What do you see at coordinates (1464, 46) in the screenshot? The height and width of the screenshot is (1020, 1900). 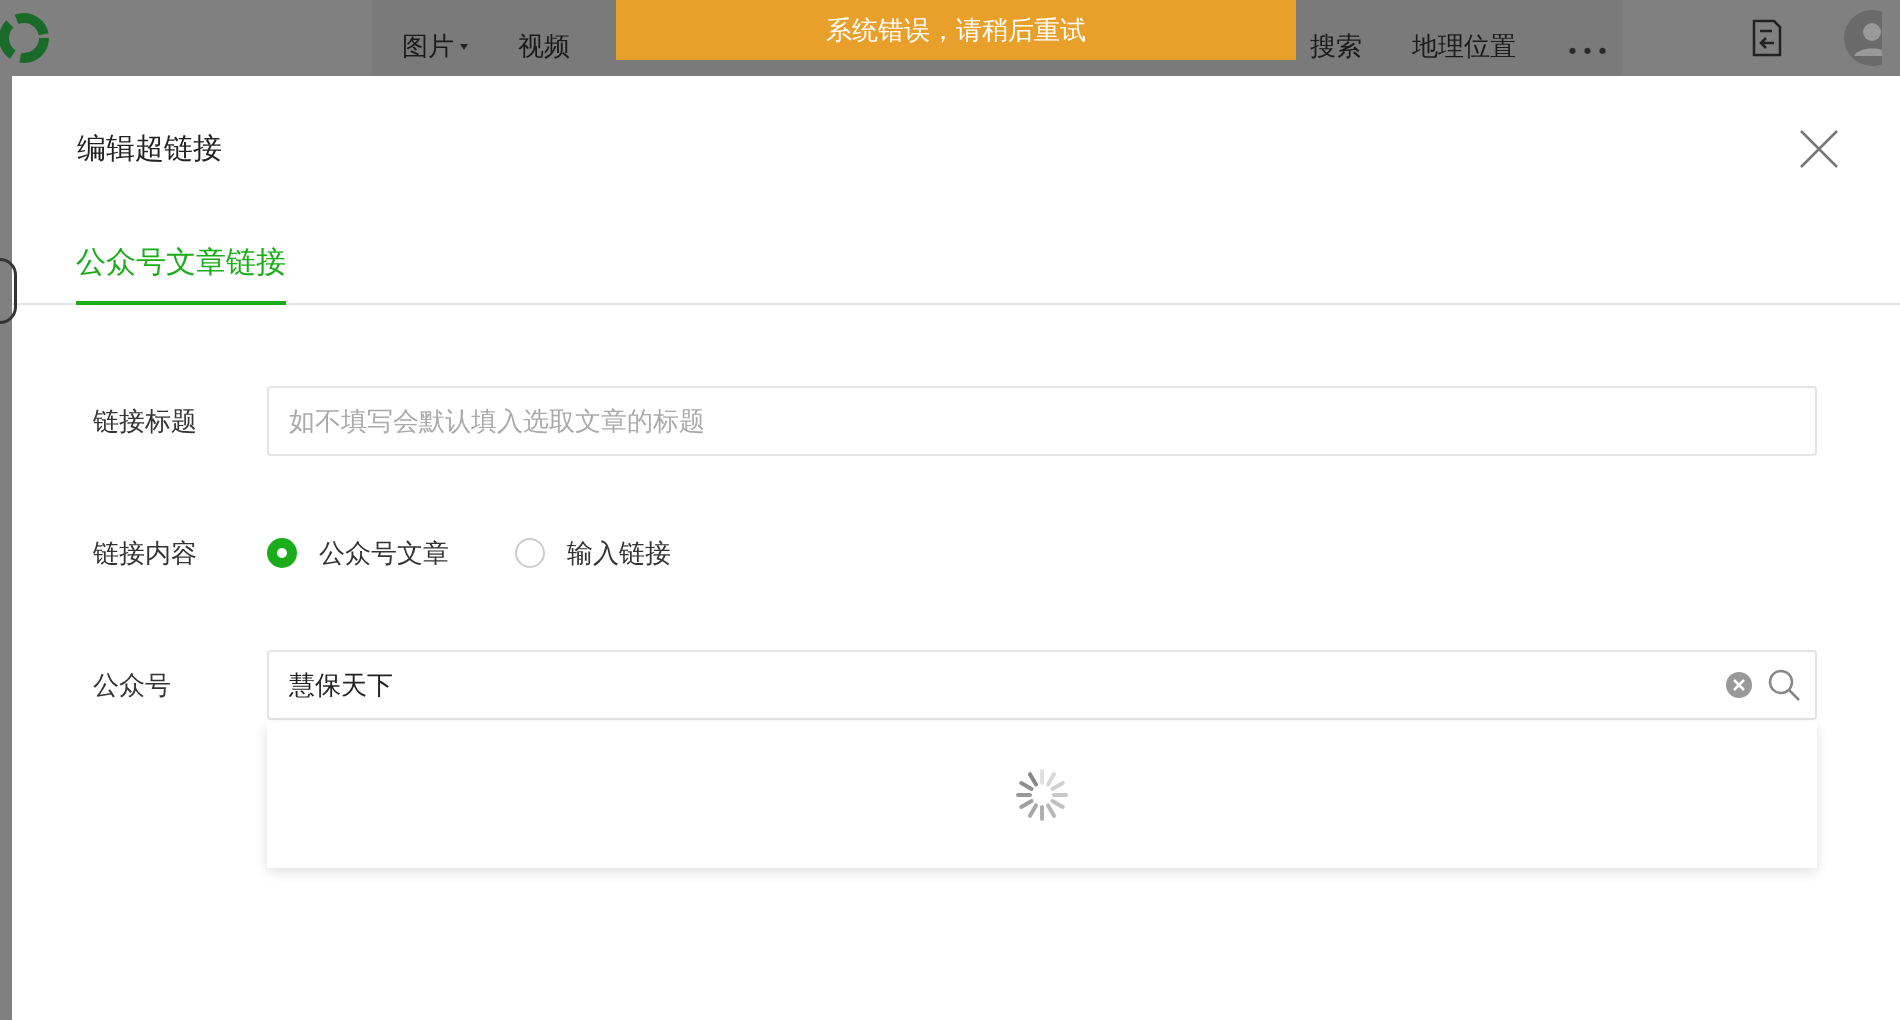 I see `toolbar-item: 地理位置` at bounding box center [1464, 46].